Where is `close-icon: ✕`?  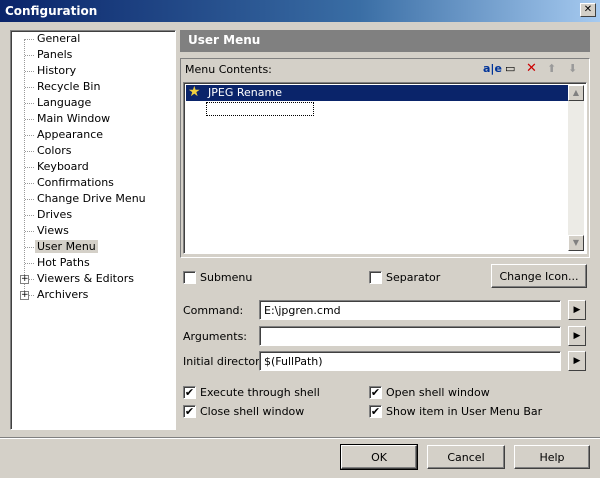
close-icon: ✕ is located at coordinates (588, 9).